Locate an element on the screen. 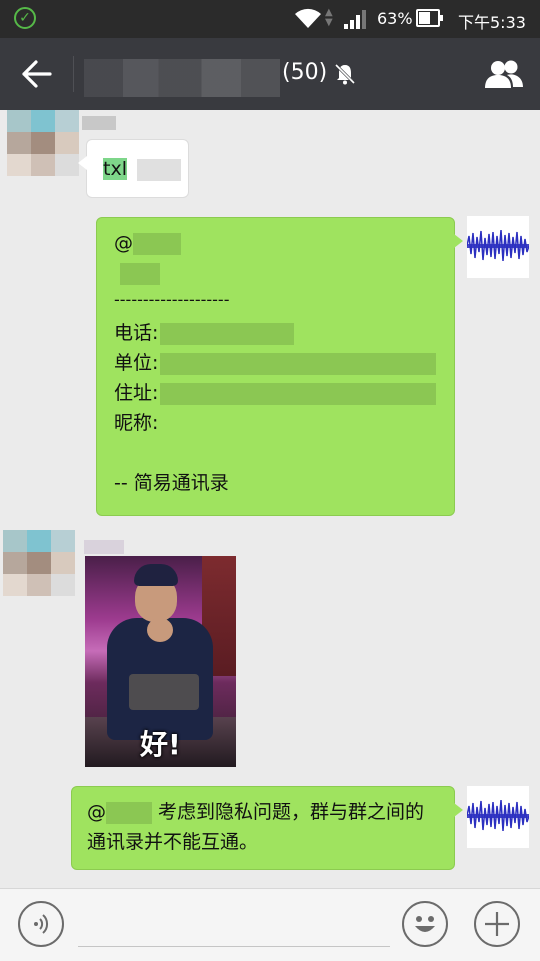  message-line-1: @ 考虑到隐私问题，群与群之间的 is located at coordinates (264, 812).